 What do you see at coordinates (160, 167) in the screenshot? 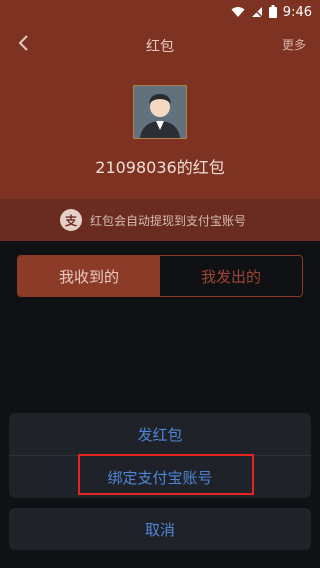
I see `account-title: 21098036的红包` at bounding box center [160, 167].